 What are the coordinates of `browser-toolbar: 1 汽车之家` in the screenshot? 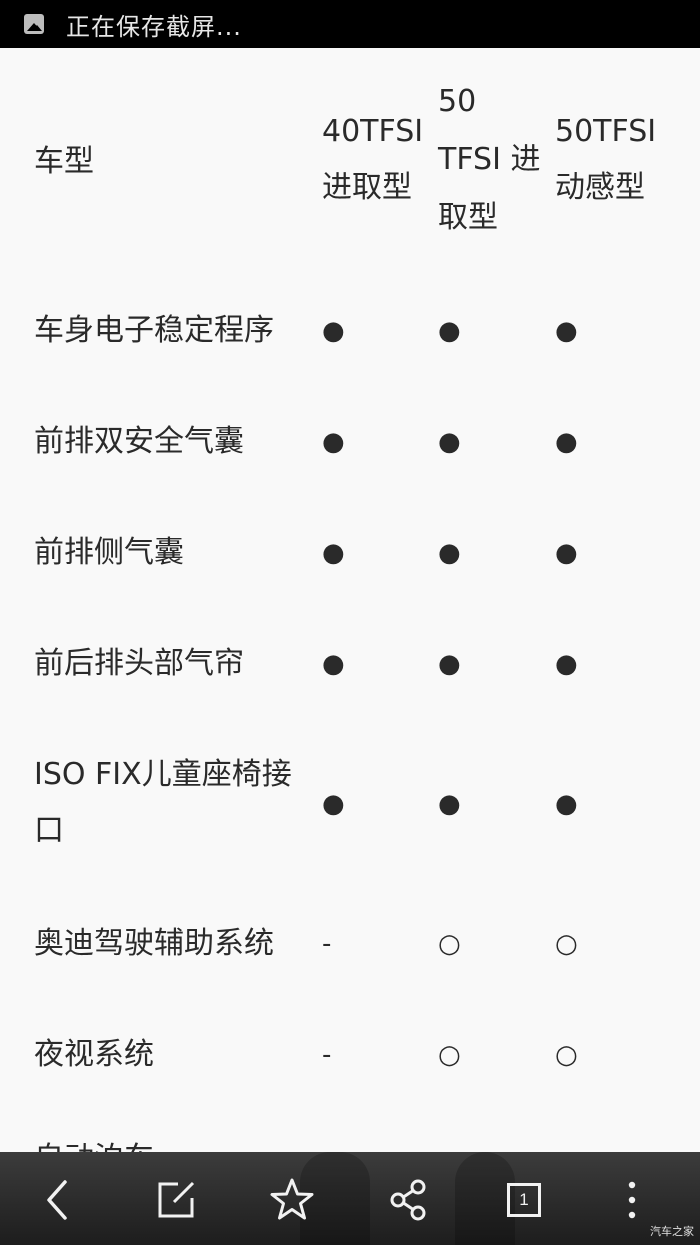 It's located at (350, 1198).